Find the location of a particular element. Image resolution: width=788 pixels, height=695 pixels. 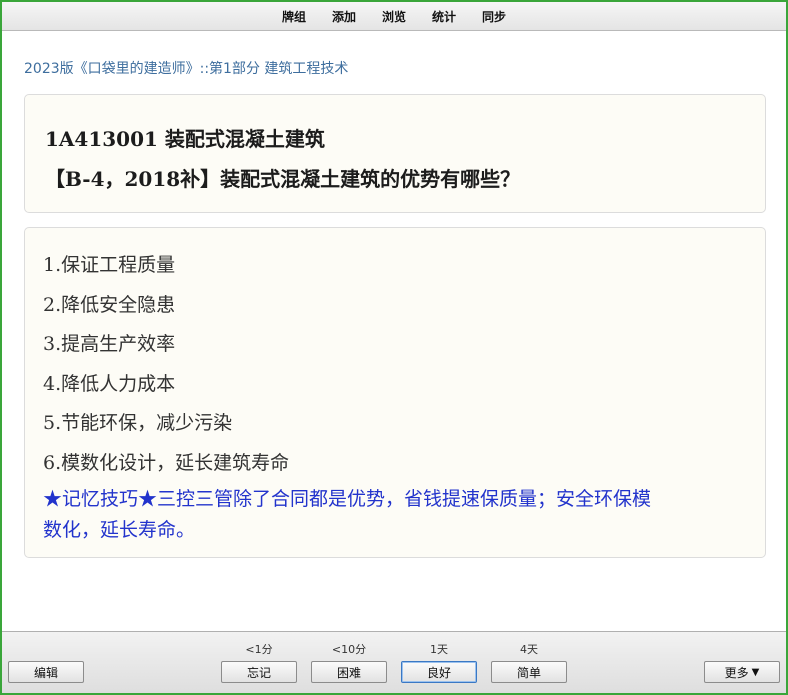

interval-hard: <10分 is located at coordinates (349, 649).